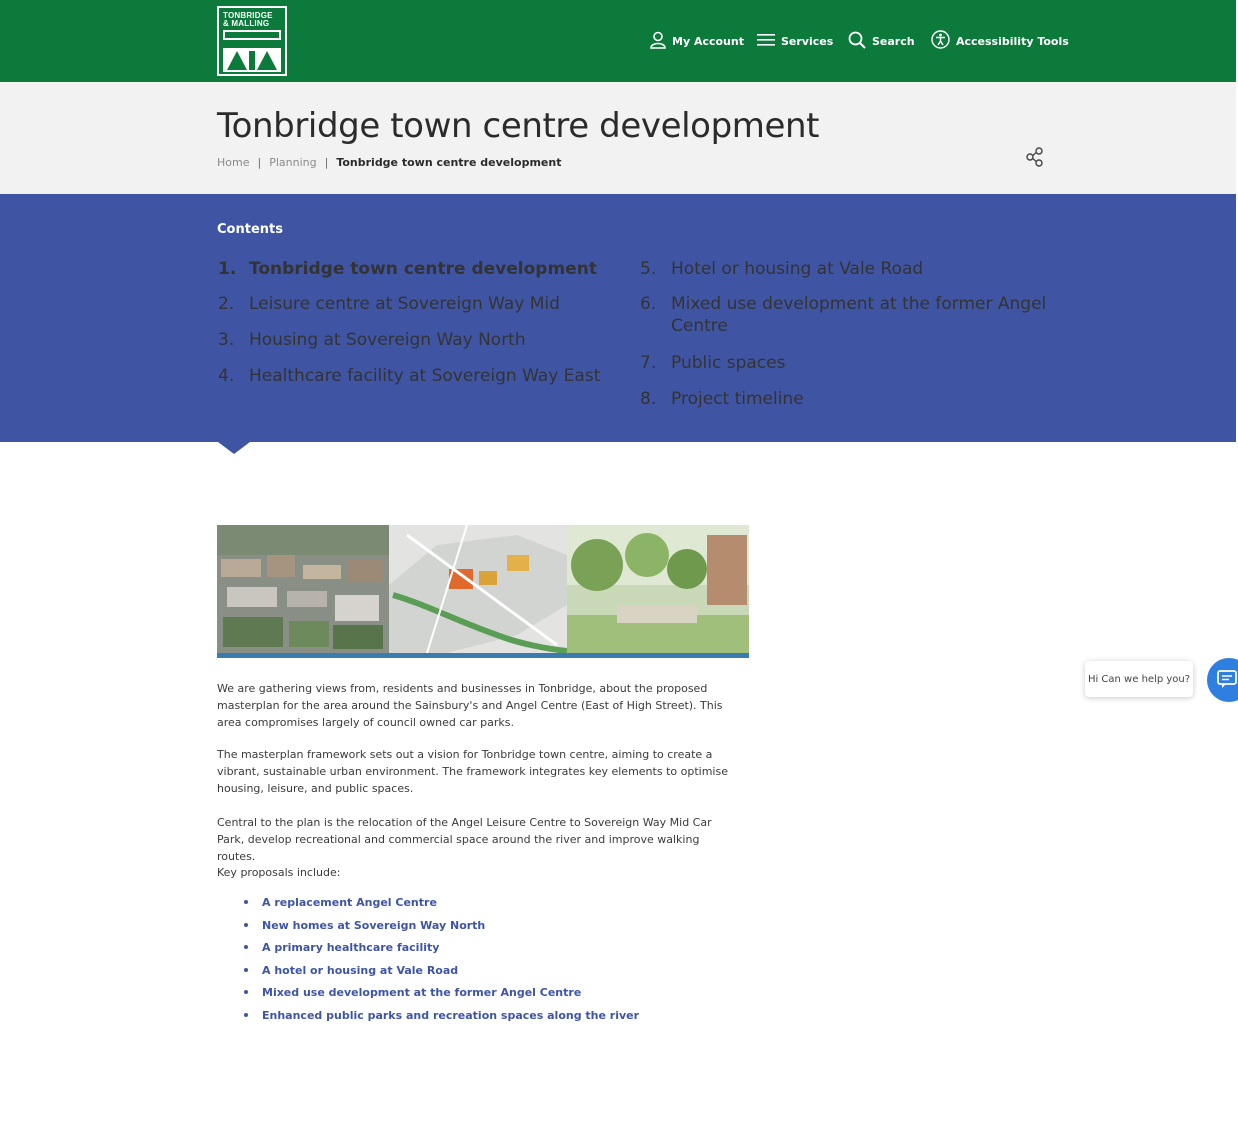 The width and height of the screenshot is (1238, 1134). What do you see at coordinates (350, 947) in the screenshot?
I see `proposal-link: A primary healthcare facility` at bounding box center [350, 947].